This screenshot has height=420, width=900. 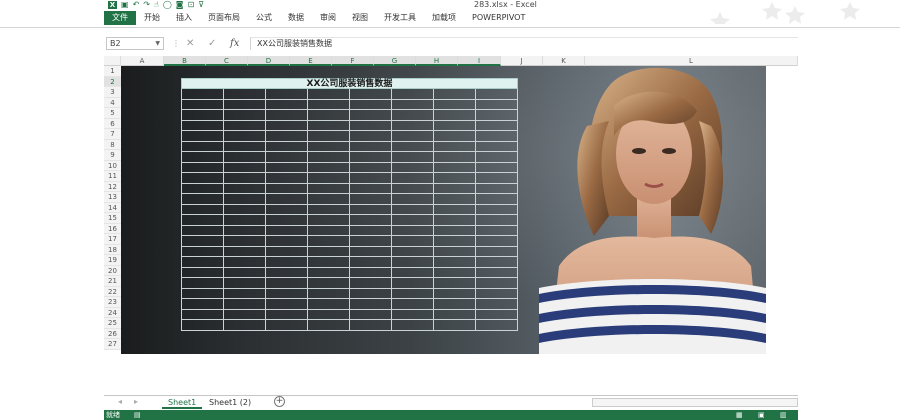 What do you see at coordinates (112, 71) in the screenshot?
I see `row-header: 1` at bounding box center [112, 71].